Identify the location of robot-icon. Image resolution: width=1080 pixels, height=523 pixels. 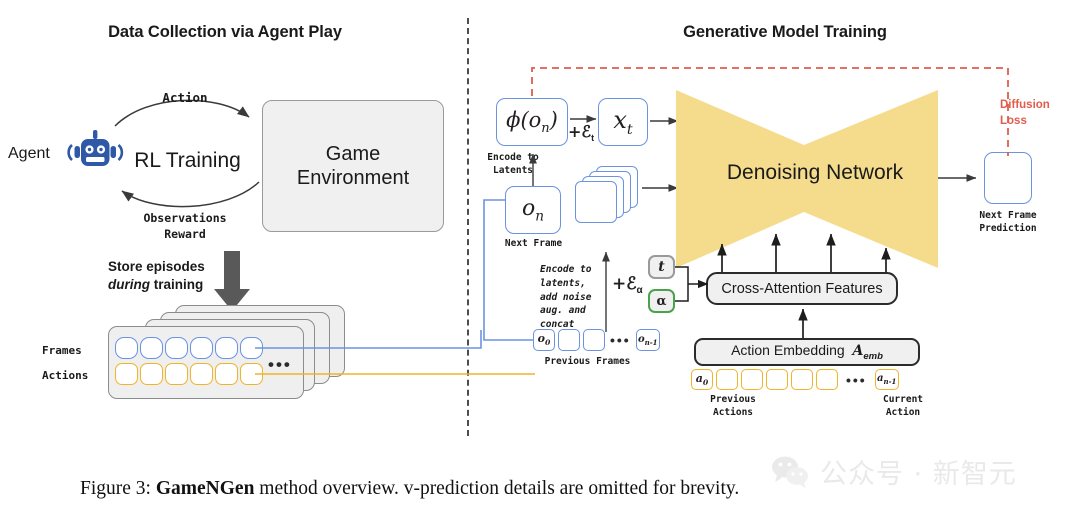
(95, 154).